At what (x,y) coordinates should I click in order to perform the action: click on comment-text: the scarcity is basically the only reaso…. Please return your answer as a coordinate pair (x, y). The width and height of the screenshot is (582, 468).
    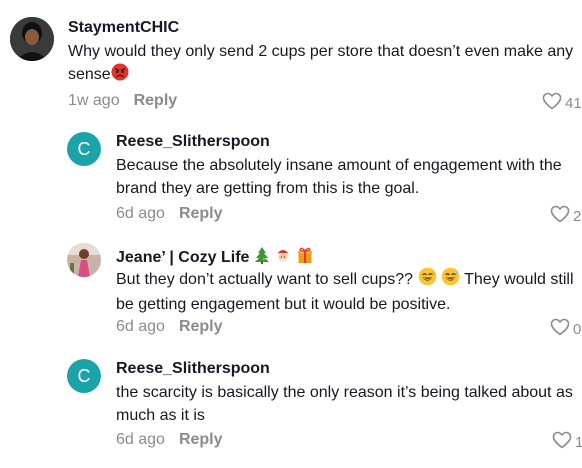
    Looking at the image, I should click on (344, 404).